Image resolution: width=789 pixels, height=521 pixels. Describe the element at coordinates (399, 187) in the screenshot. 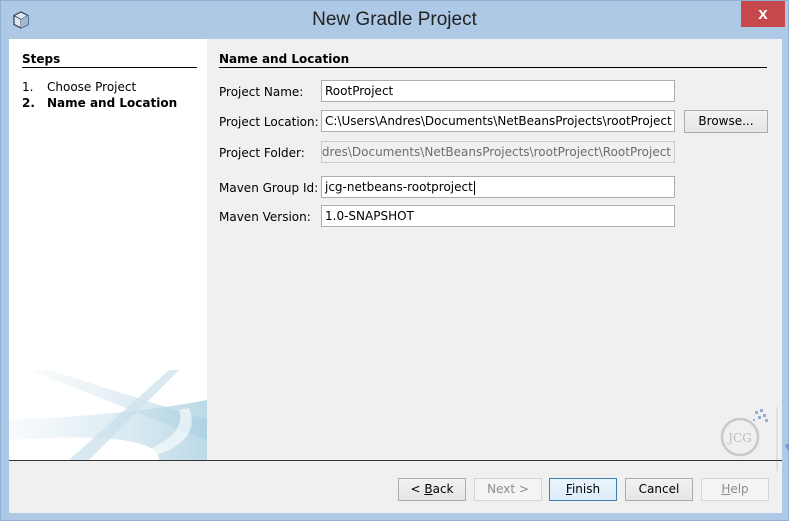

I see `maven-group-id-value: jcg-netbeans-rootproject` at that location.